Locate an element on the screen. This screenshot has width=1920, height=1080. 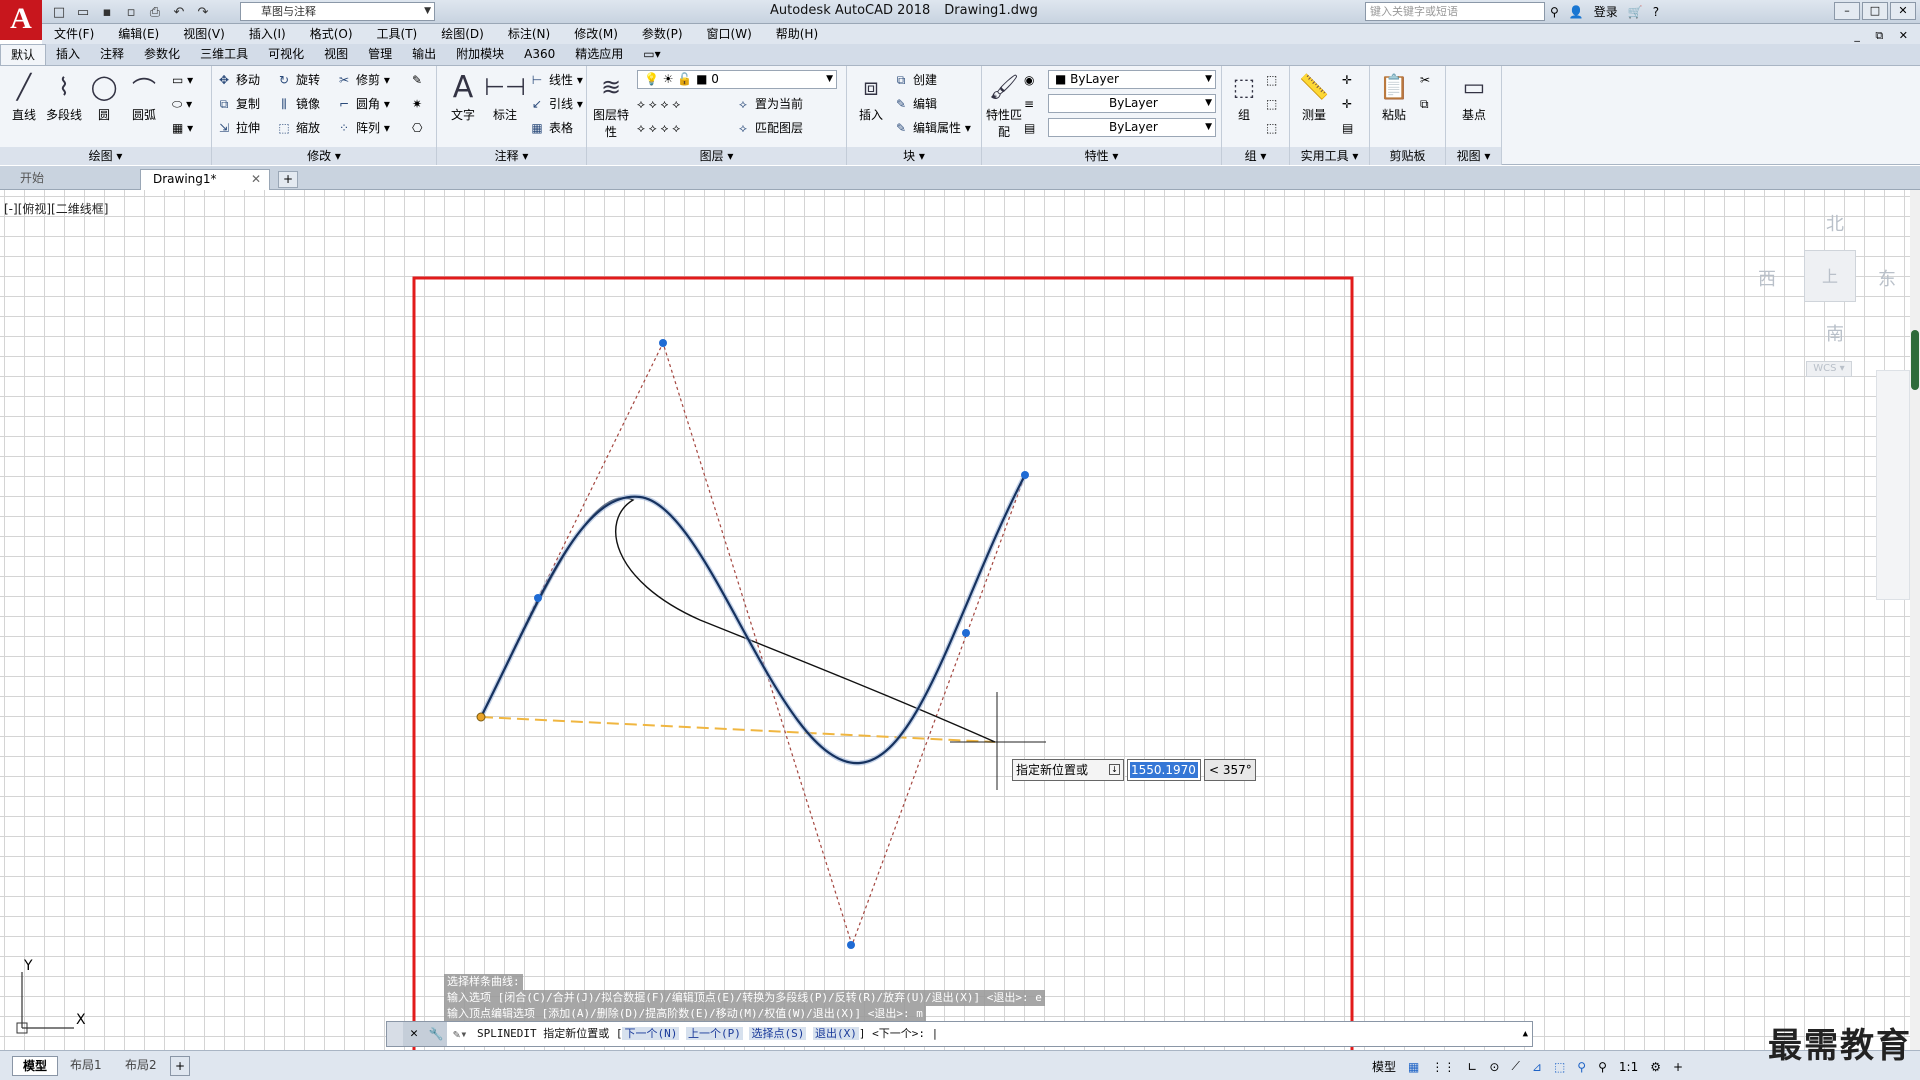
menu-file: 文件(F) is located at coordinates (74, 34).